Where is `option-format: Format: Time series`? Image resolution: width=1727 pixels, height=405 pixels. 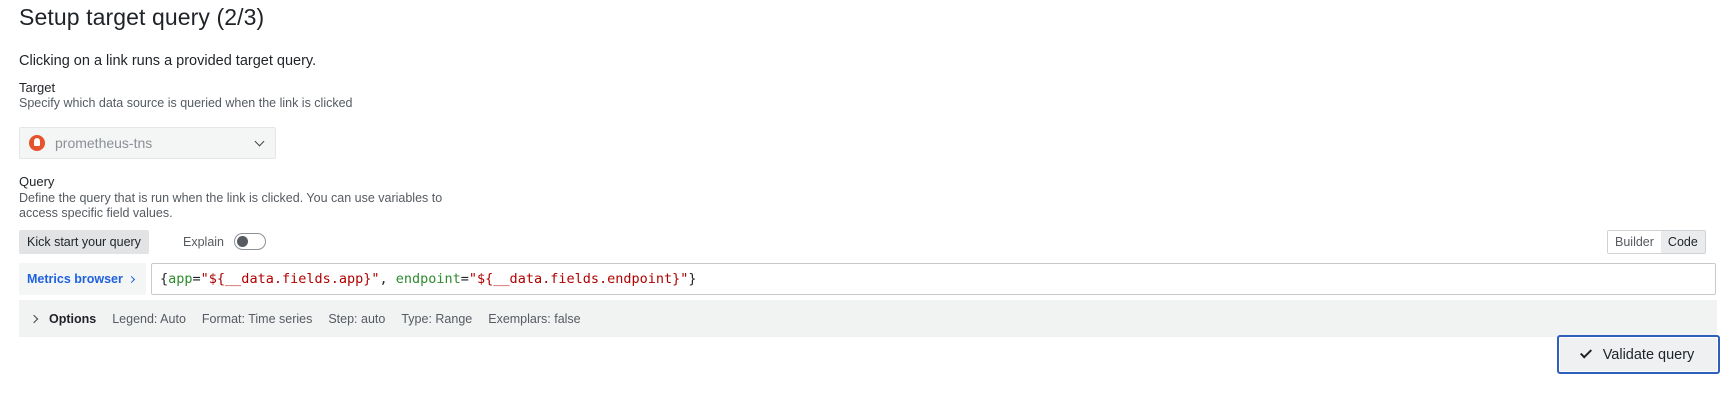
option-format: Format: Time series is located at coordinates (257, 318).